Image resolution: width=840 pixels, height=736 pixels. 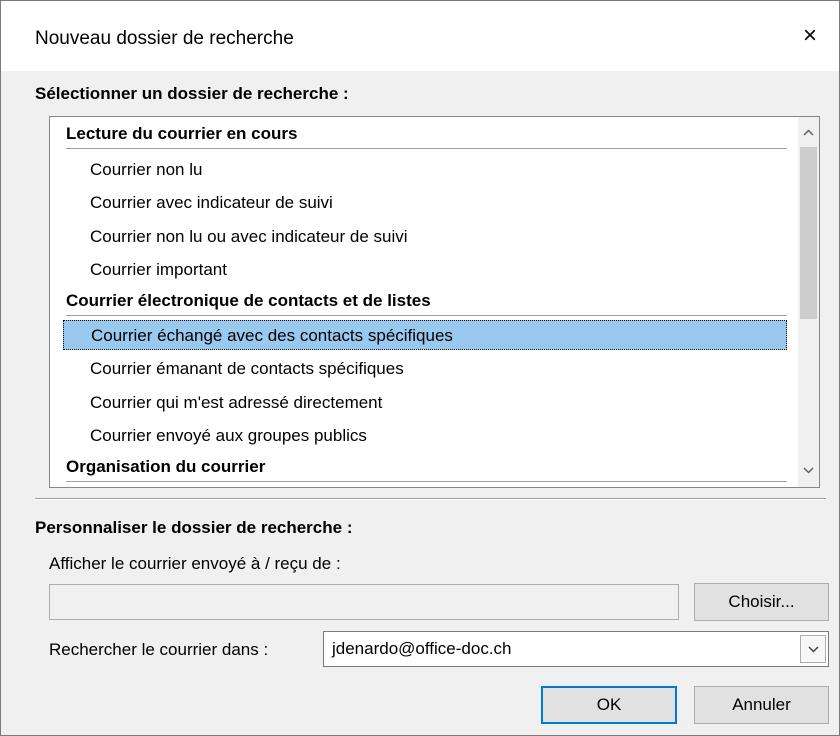 I want to click on show-mail-field, so click(x=364, y=602).